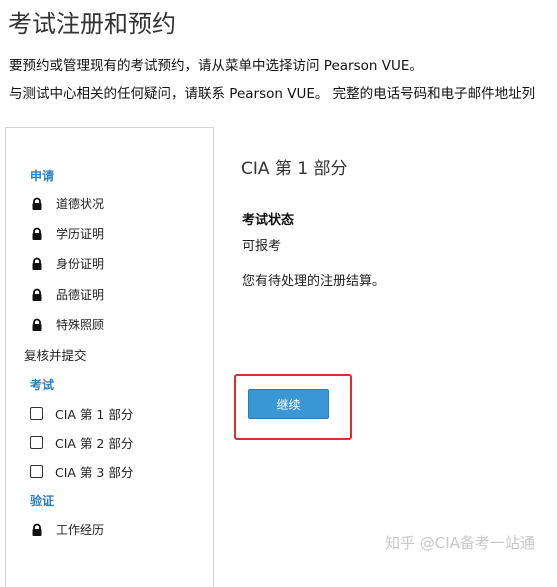  I want to click on sidebar-item-cia-part-1: CIA 第 1 部分, so click(81, 413).